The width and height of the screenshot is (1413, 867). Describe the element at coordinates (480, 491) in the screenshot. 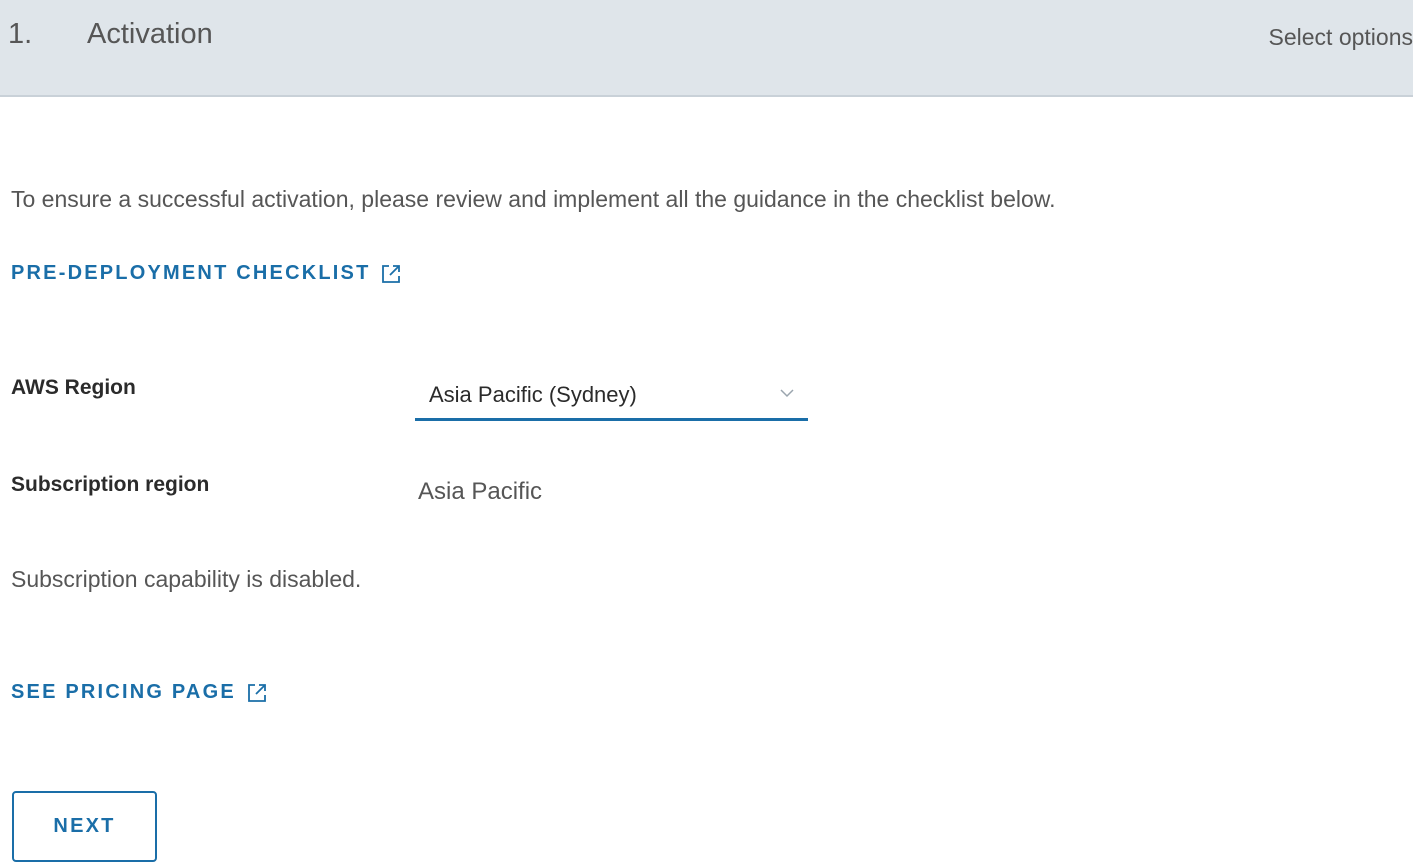

I see `subscription-region-value: Asia Pacific` at that location.